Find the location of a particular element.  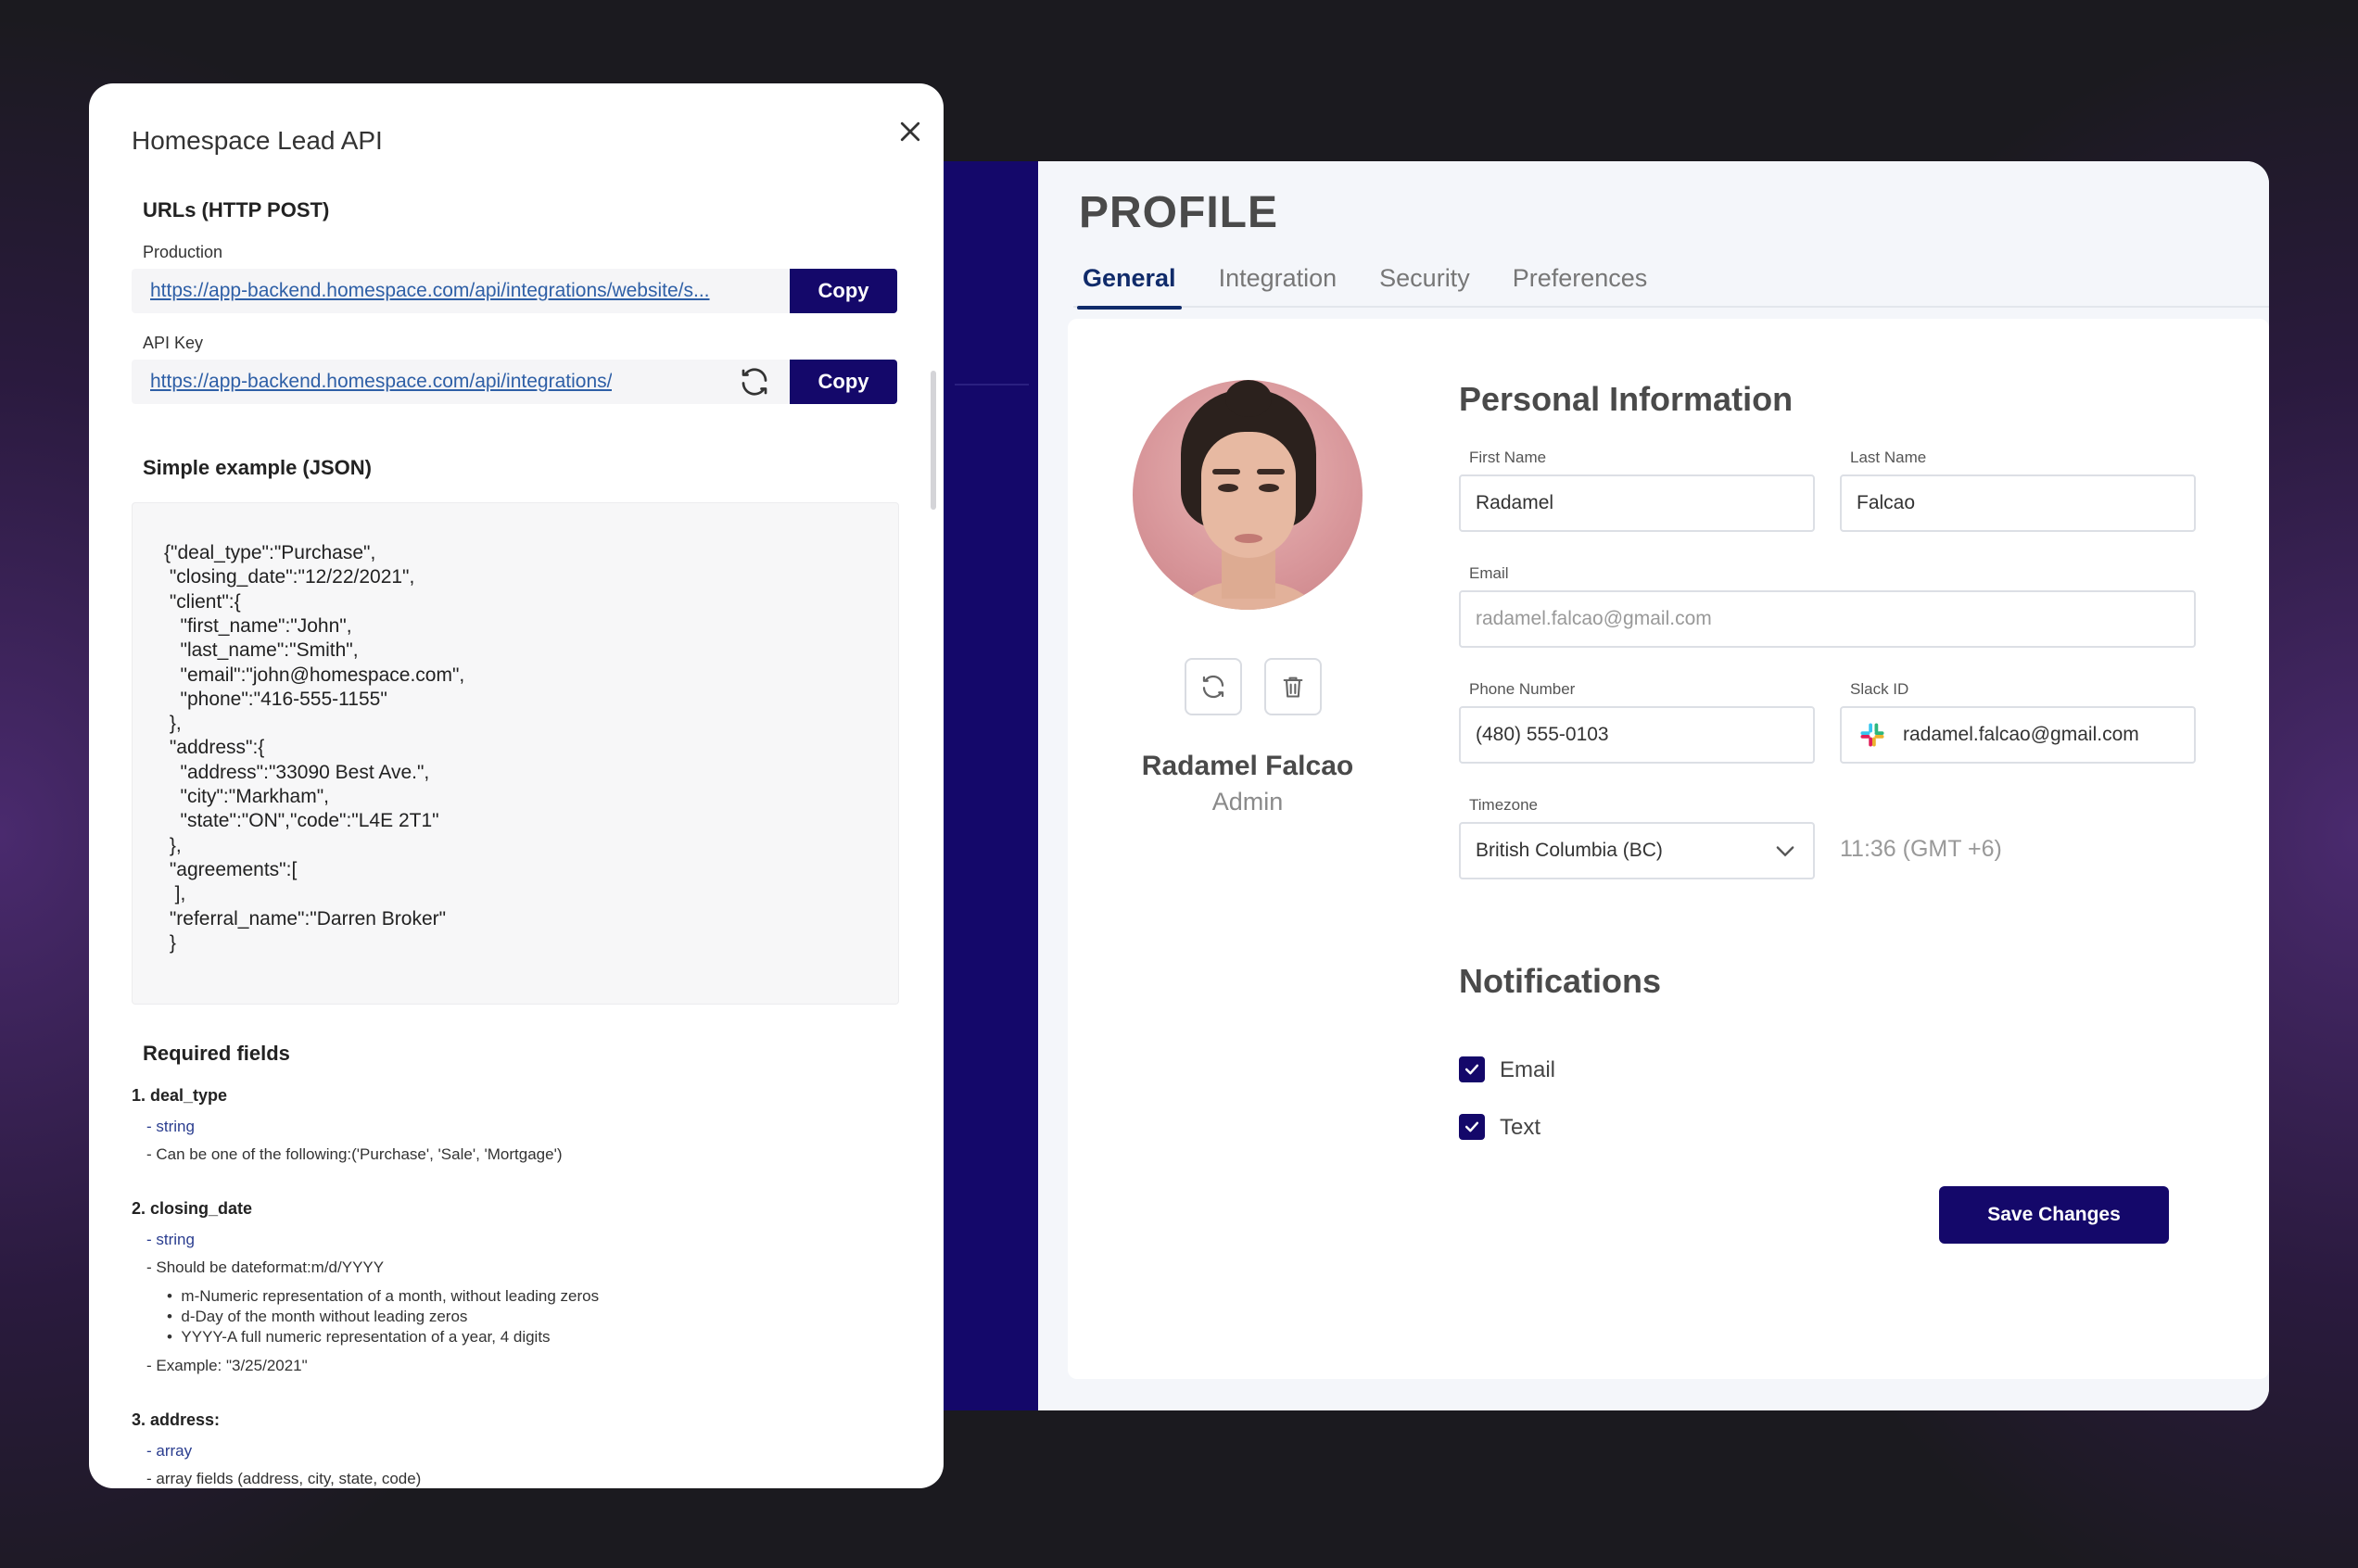

required-field-desc: - Should be dateformat:m/d/YYYY is located at coordinates (265, 1267).